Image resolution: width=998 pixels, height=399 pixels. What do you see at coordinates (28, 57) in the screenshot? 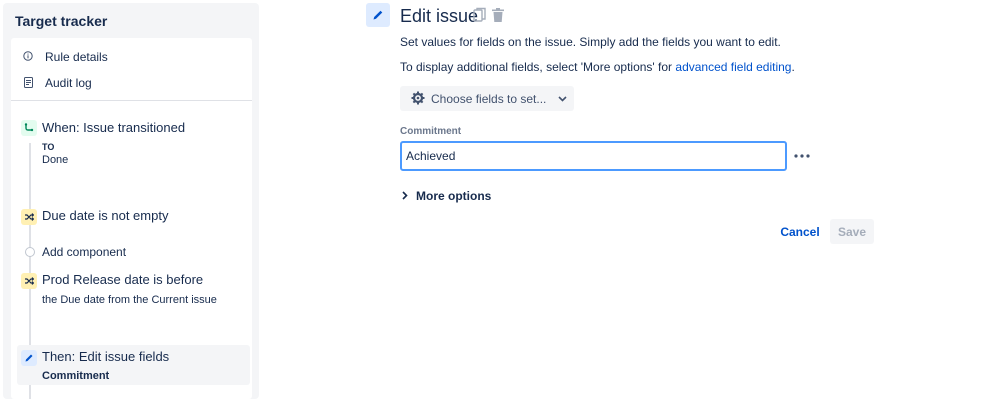
I see `info-icon` at bounding box center [28, 57].